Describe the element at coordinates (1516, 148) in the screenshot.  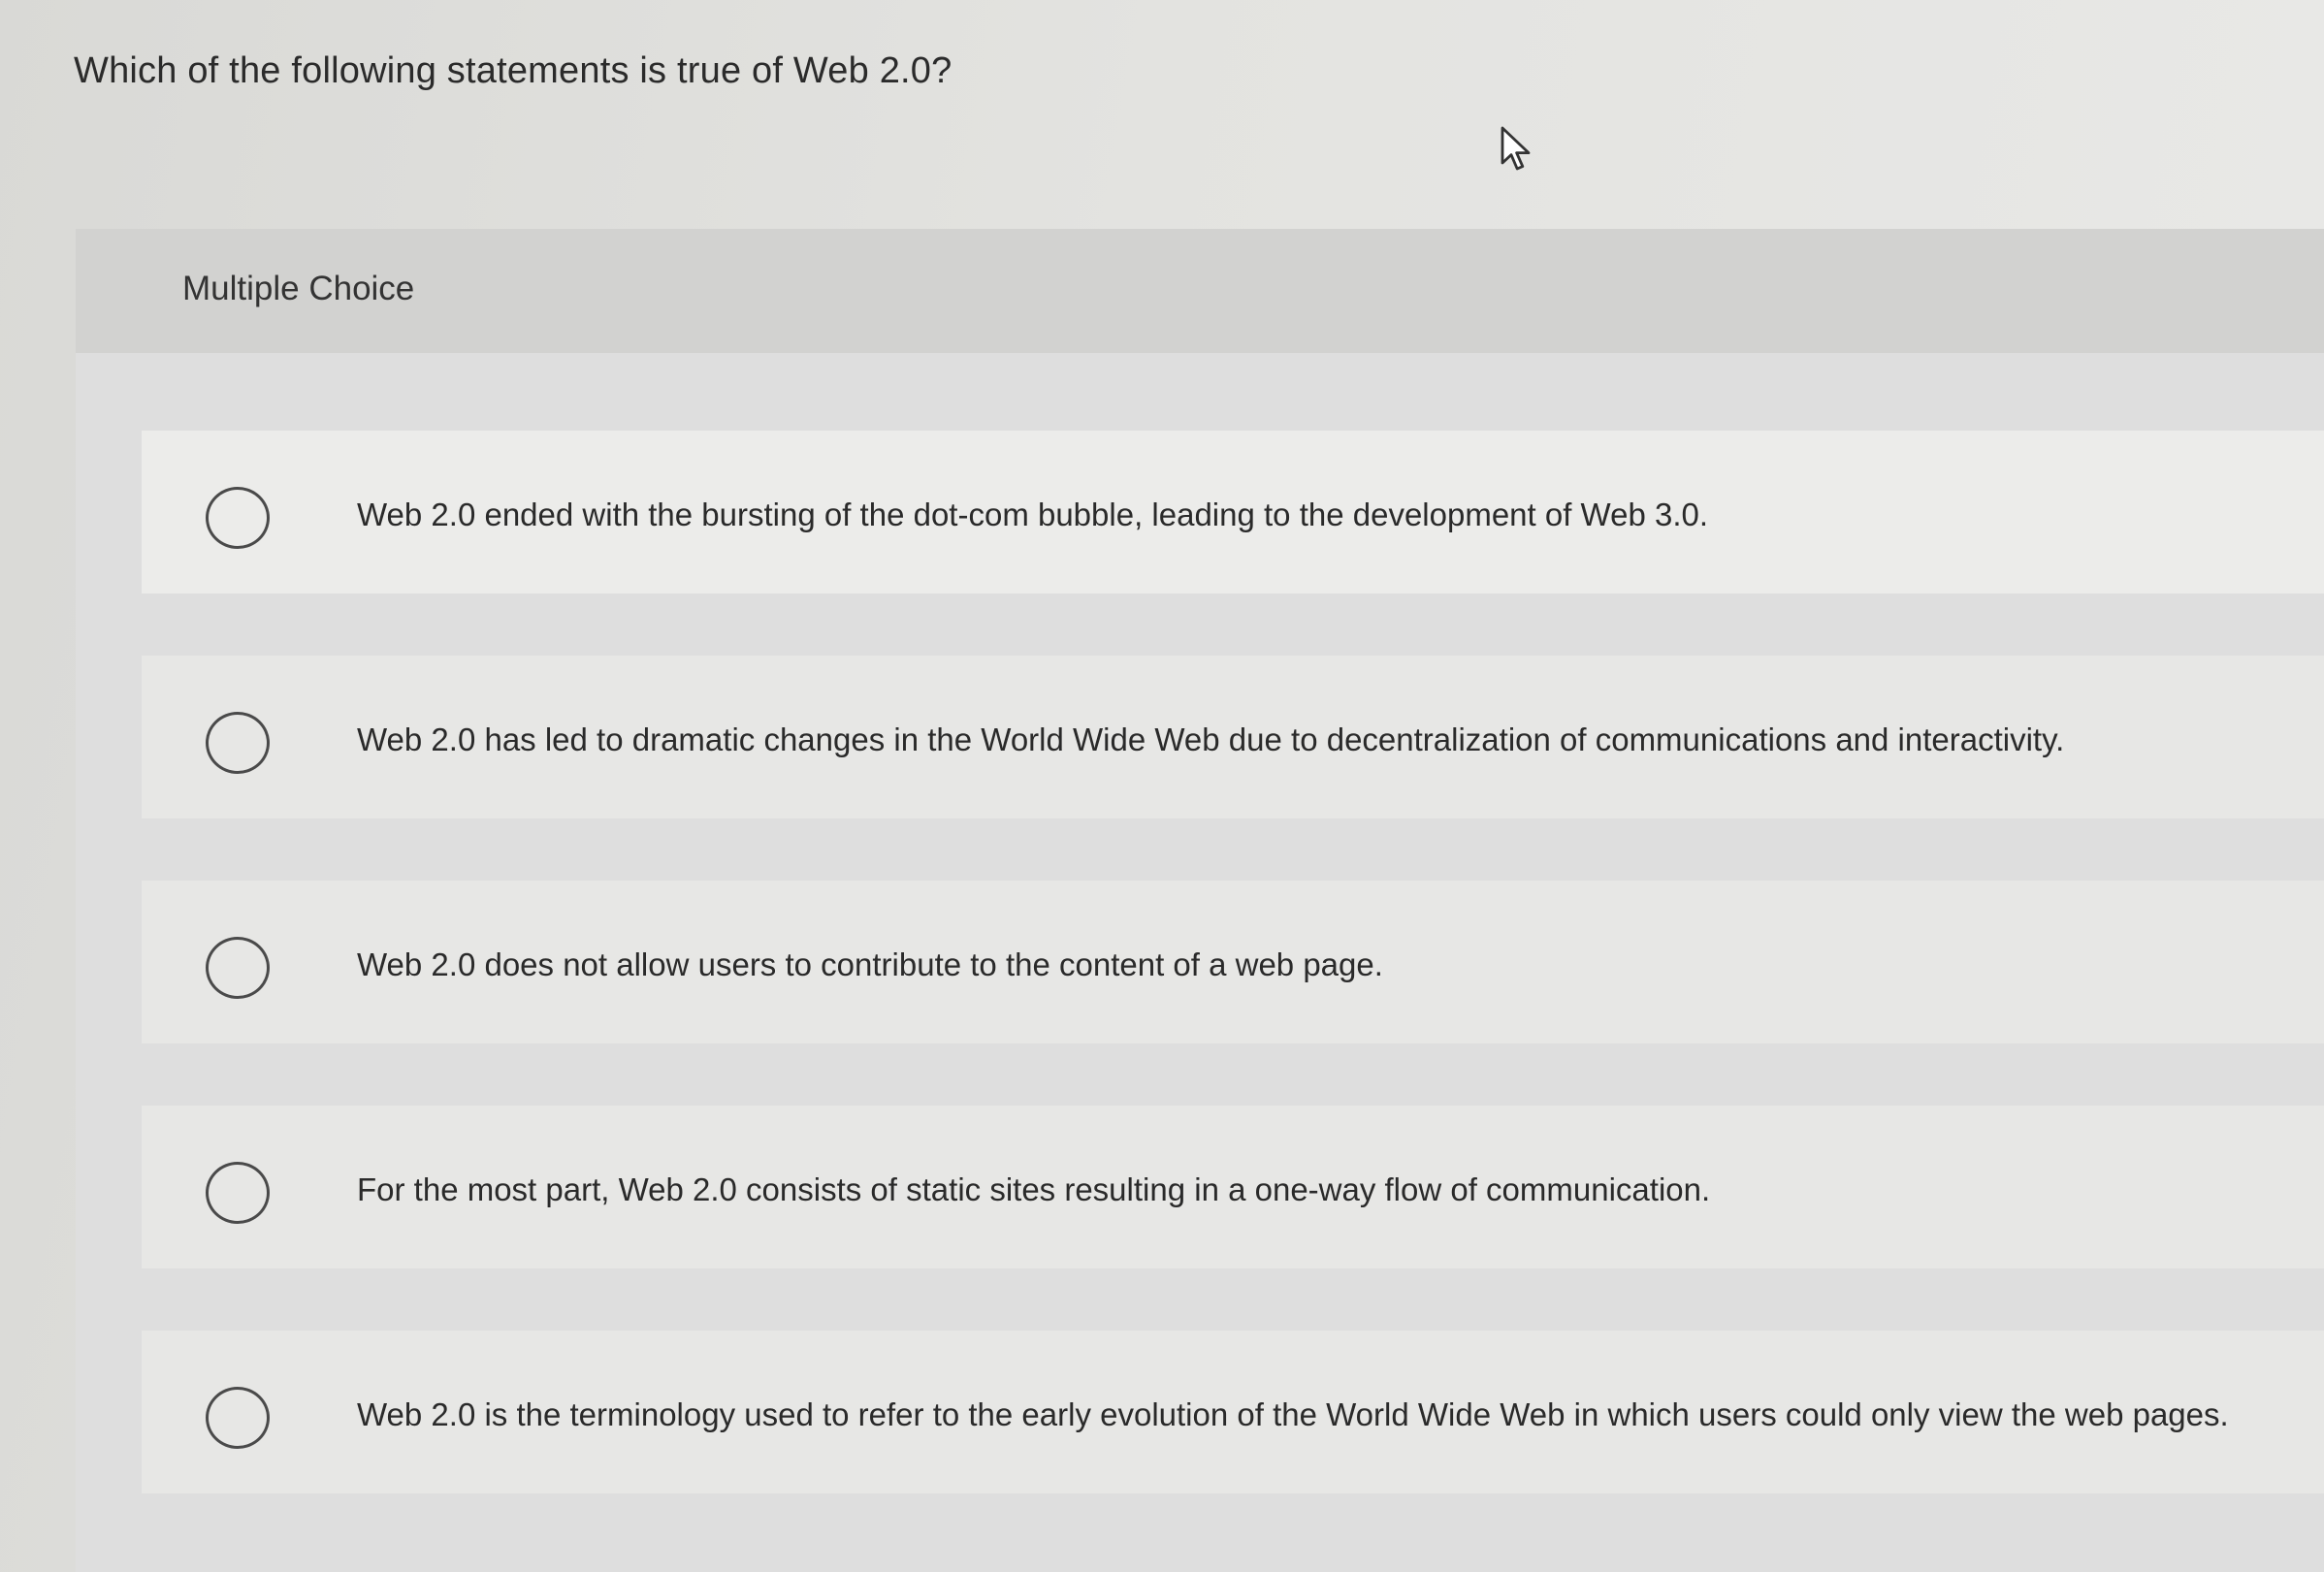
I see `mouse-pointer-icon` at that location.